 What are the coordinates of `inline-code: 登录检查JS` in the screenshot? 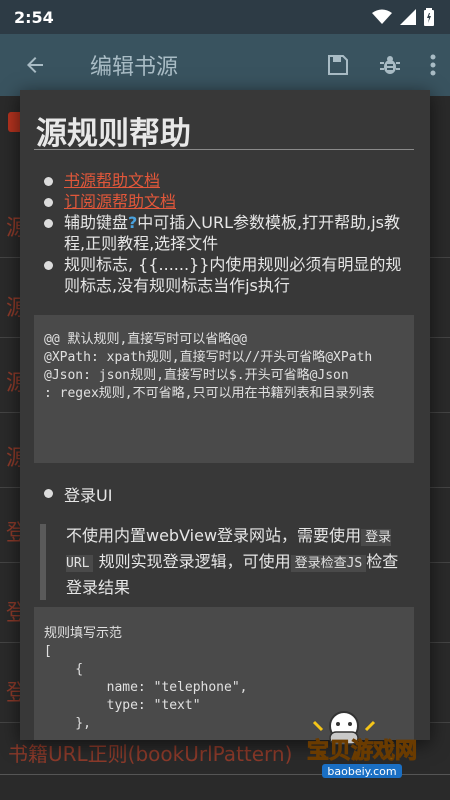 It's located at (328, 563).